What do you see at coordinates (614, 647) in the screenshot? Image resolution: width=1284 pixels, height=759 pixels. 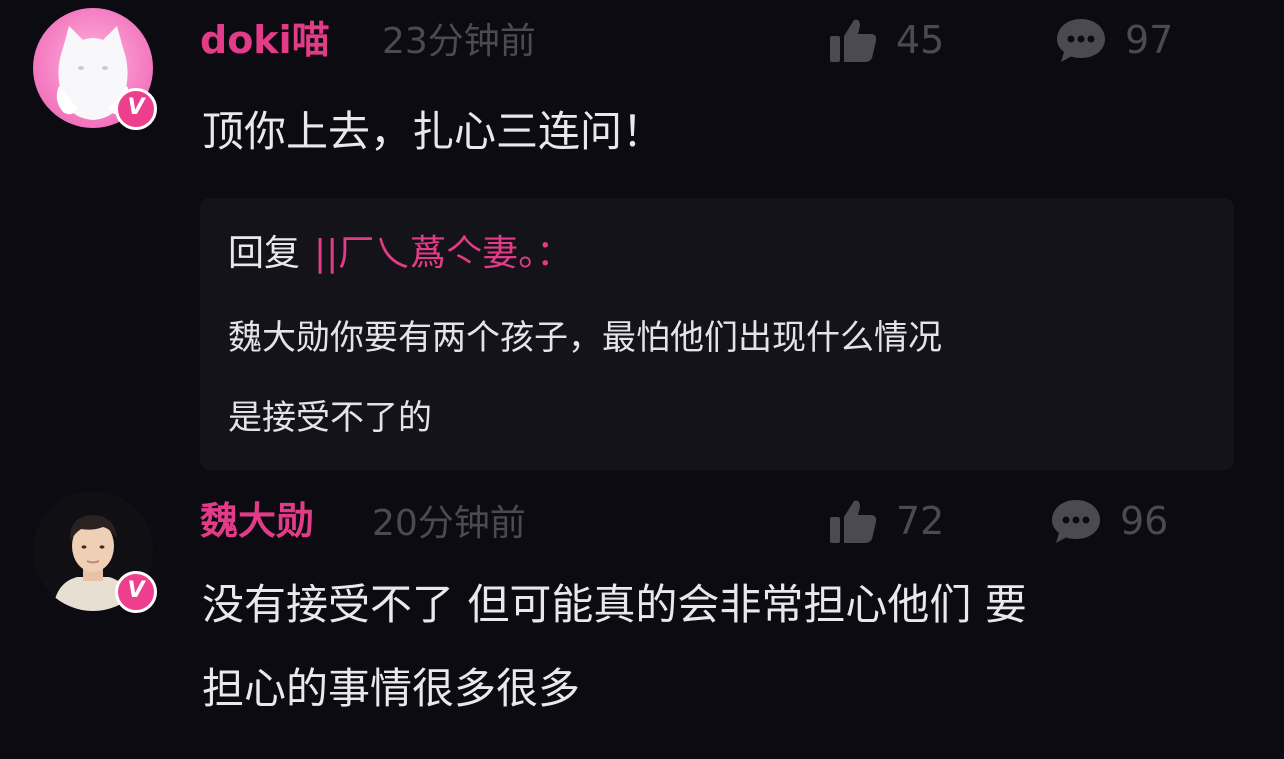 I see `comment-text: 没有接受不了 但可能真的会非常担心他们 要 担心的事情很多很多` at bounding box center [614, 647].